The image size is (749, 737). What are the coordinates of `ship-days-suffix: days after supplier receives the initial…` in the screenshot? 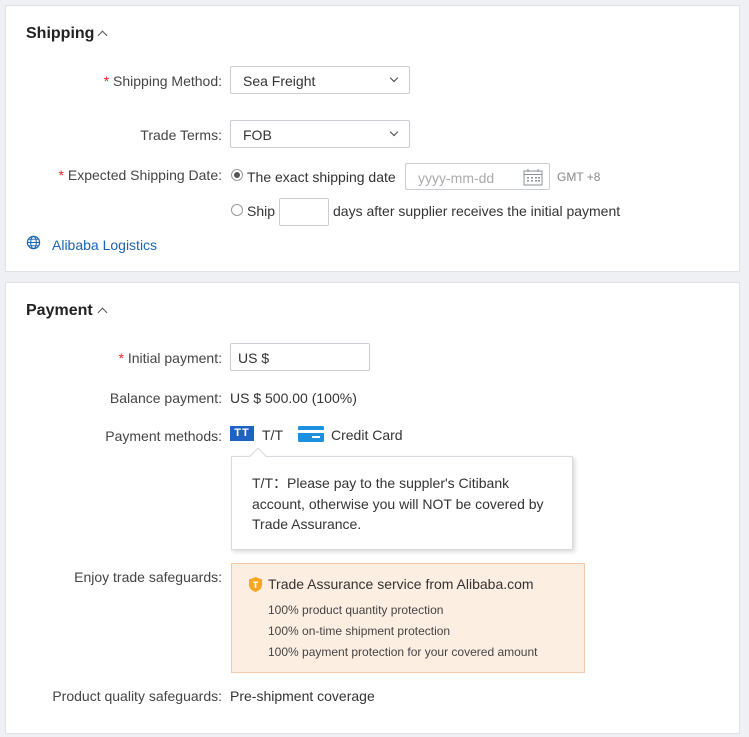 It's located at (477, 211).